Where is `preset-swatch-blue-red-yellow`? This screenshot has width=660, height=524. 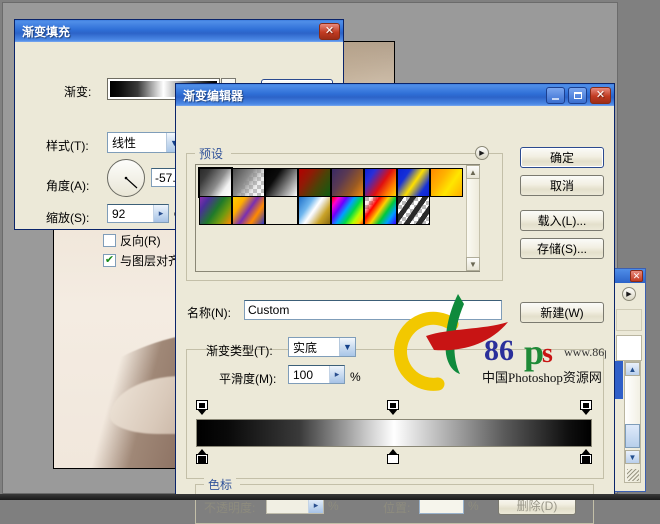
preset-swatch-blue-red-yellow is located at coordinates (380, 182).